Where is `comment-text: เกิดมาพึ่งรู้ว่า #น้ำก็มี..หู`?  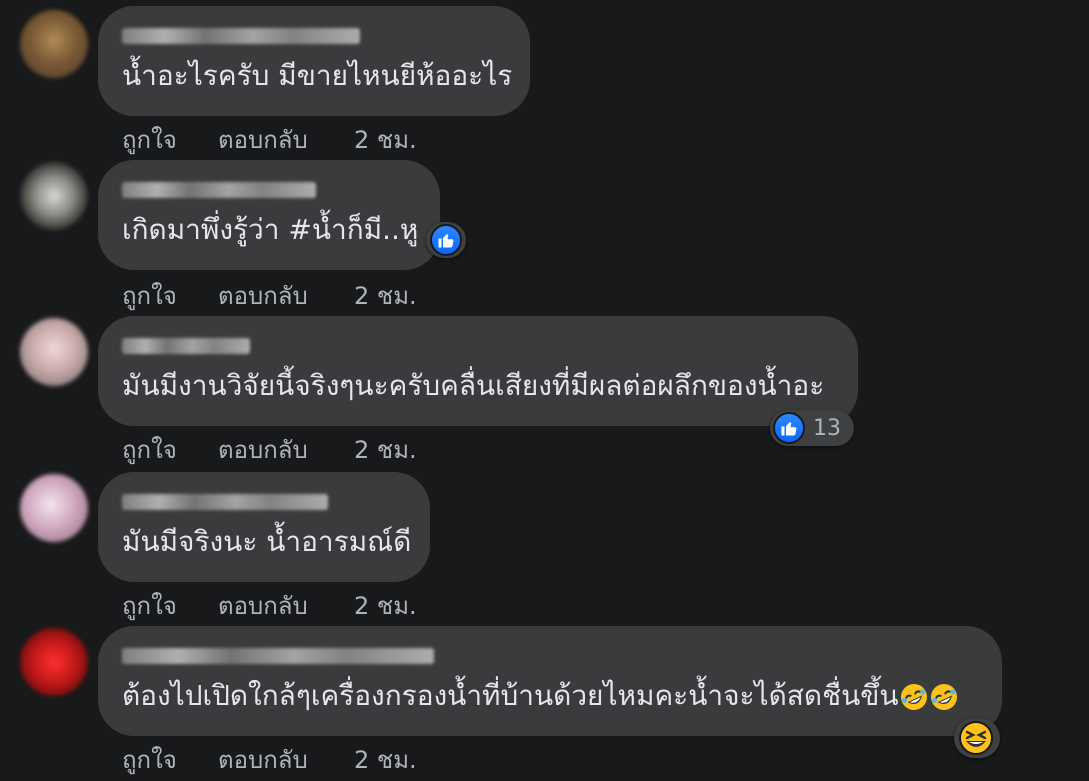 comment-text: เกิดมาพึ่งรู้ว่า #น้ำก็มี..หู is located at coordinates (270, 229).